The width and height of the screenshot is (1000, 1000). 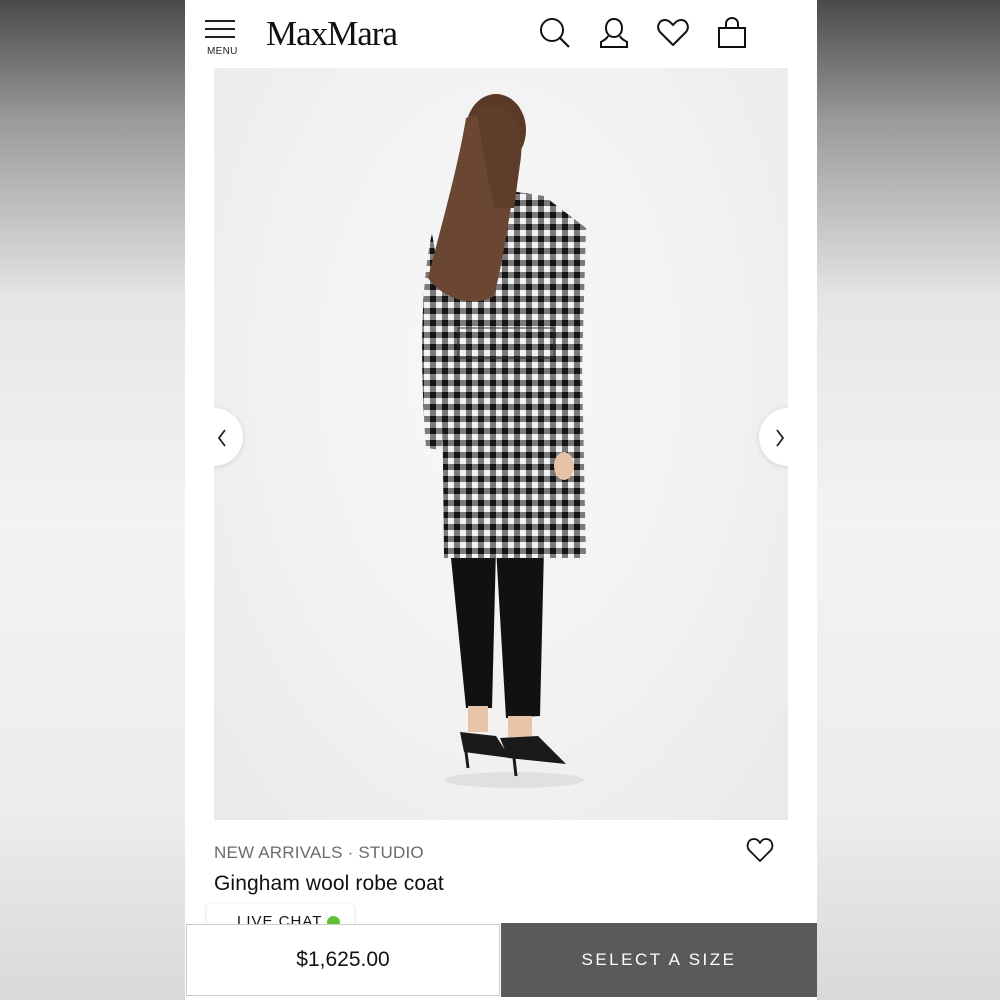 What do you see at coordinates (221, 438) in the screenshot?
I see `chevron-left-icon` at bounding box center [221, 438].